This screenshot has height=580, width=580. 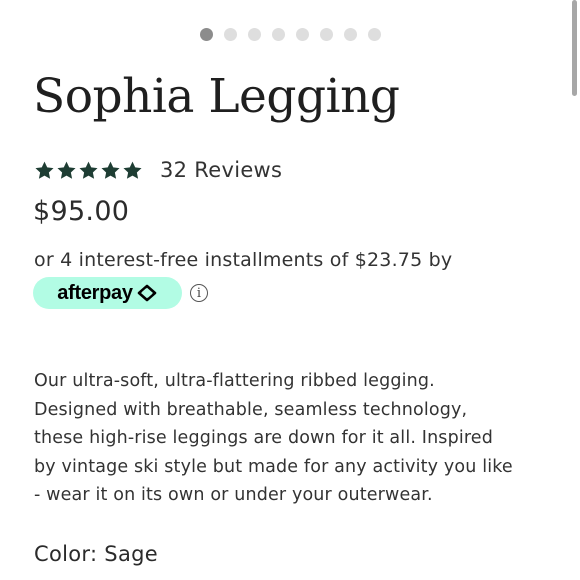 I want to click on product-rating: 32 Reviews, so click(x=158, y=170).